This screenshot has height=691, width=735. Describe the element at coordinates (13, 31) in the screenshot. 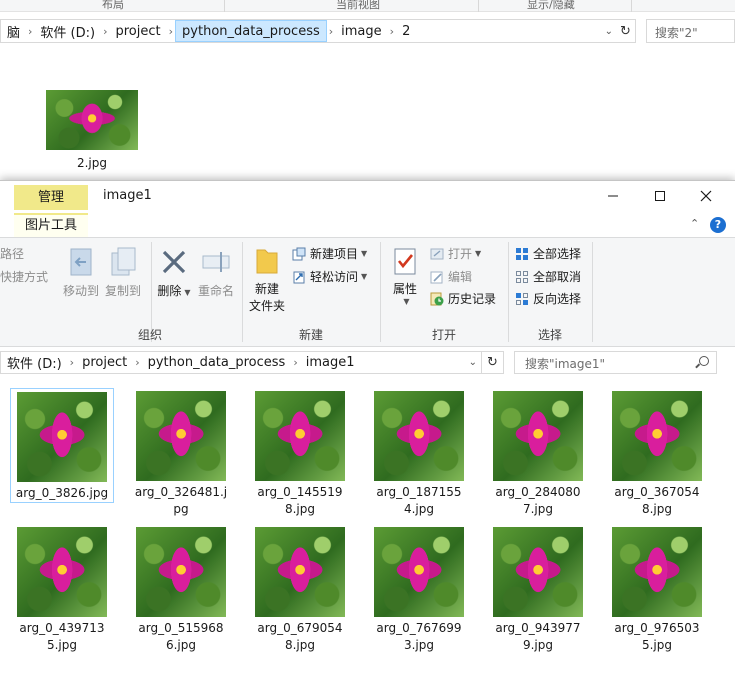

I see `crumb-computer: 脑` at that location.